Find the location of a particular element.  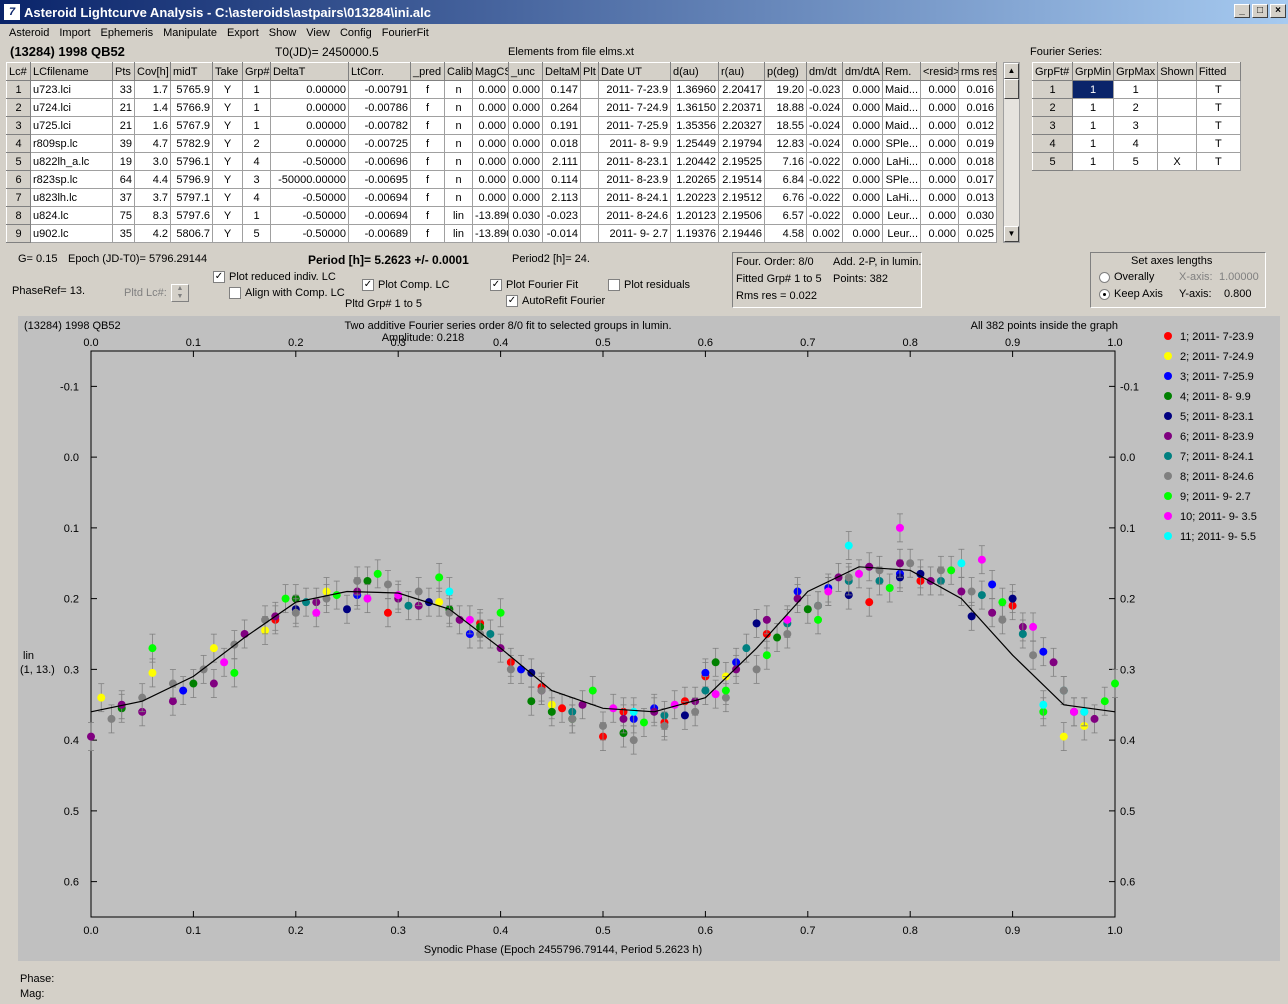

table-cell: -0.00696 is located at coordinates (379, 161).